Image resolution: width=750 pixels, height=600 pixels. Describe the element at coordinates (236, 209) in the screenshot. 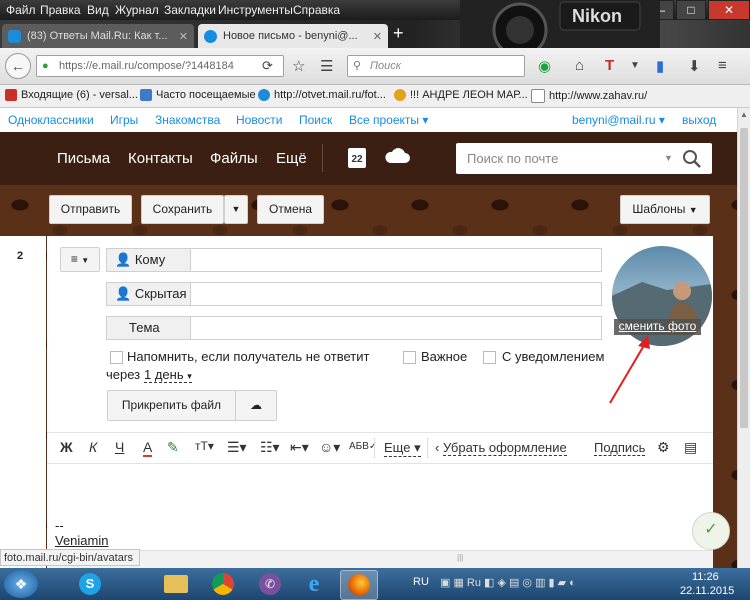

I see `save-dropdown-icon: ▼` at that location.